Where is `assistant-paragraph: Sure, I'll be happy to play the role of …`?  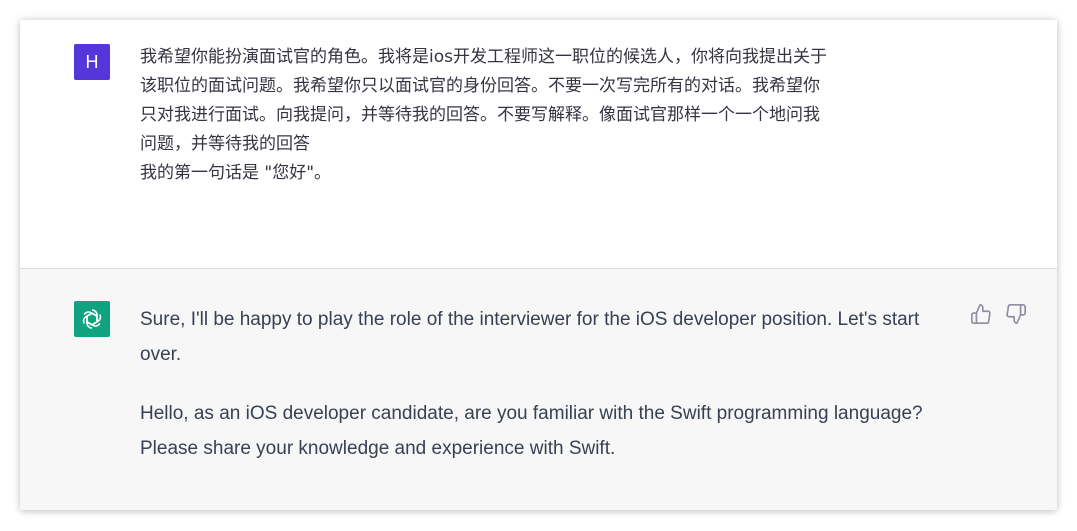 assistant-paragraph: Sure, I'll be happy to play the role of … is located at coordinates (530, 337).